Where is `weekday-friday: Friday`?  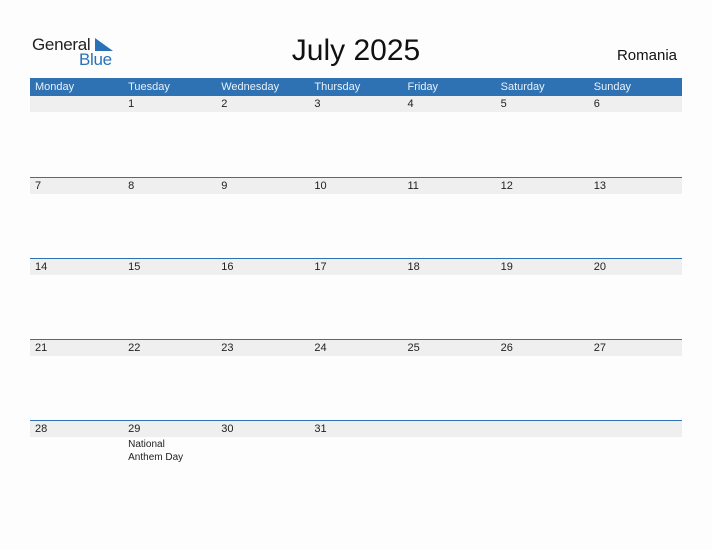 weekday-friday: Friday is located at coordinates (423, 87).